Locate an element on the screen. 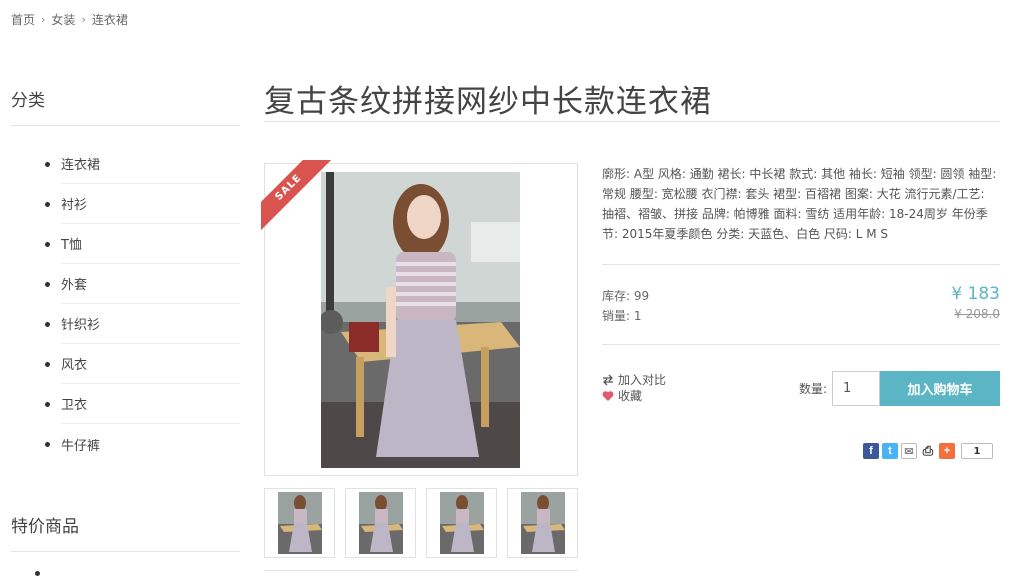 The width and height of the screenshot is (1015, 587). category-item-knitwear: 针织衫 is located at coordinates (142, 324).